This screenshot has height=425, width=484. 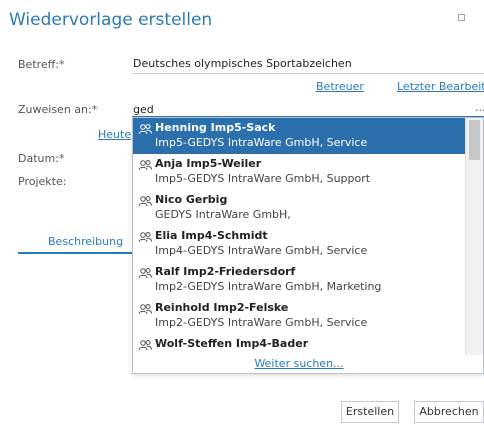 I want to click on betreff-underline, so click(x=308, y=73).